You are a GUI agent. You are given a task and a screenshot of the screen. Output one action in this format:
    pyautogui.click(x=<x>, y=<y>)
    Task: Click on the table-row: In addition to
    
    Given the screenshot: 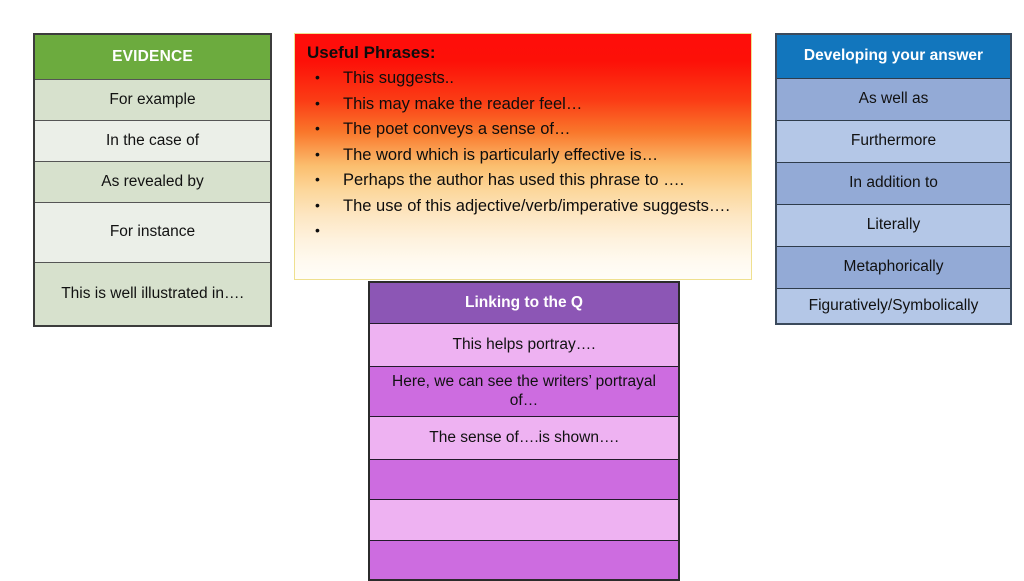 What is the action you would take?
    pyautogui.click(x=893, y=183)
    